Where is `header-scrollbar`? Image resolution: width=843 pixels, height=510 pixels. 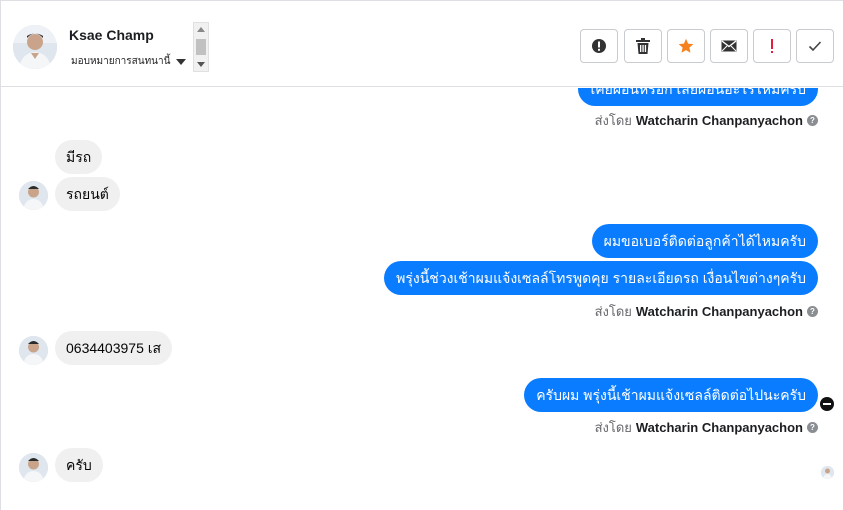
header-scrollbar is located at coordinates (201, 47).